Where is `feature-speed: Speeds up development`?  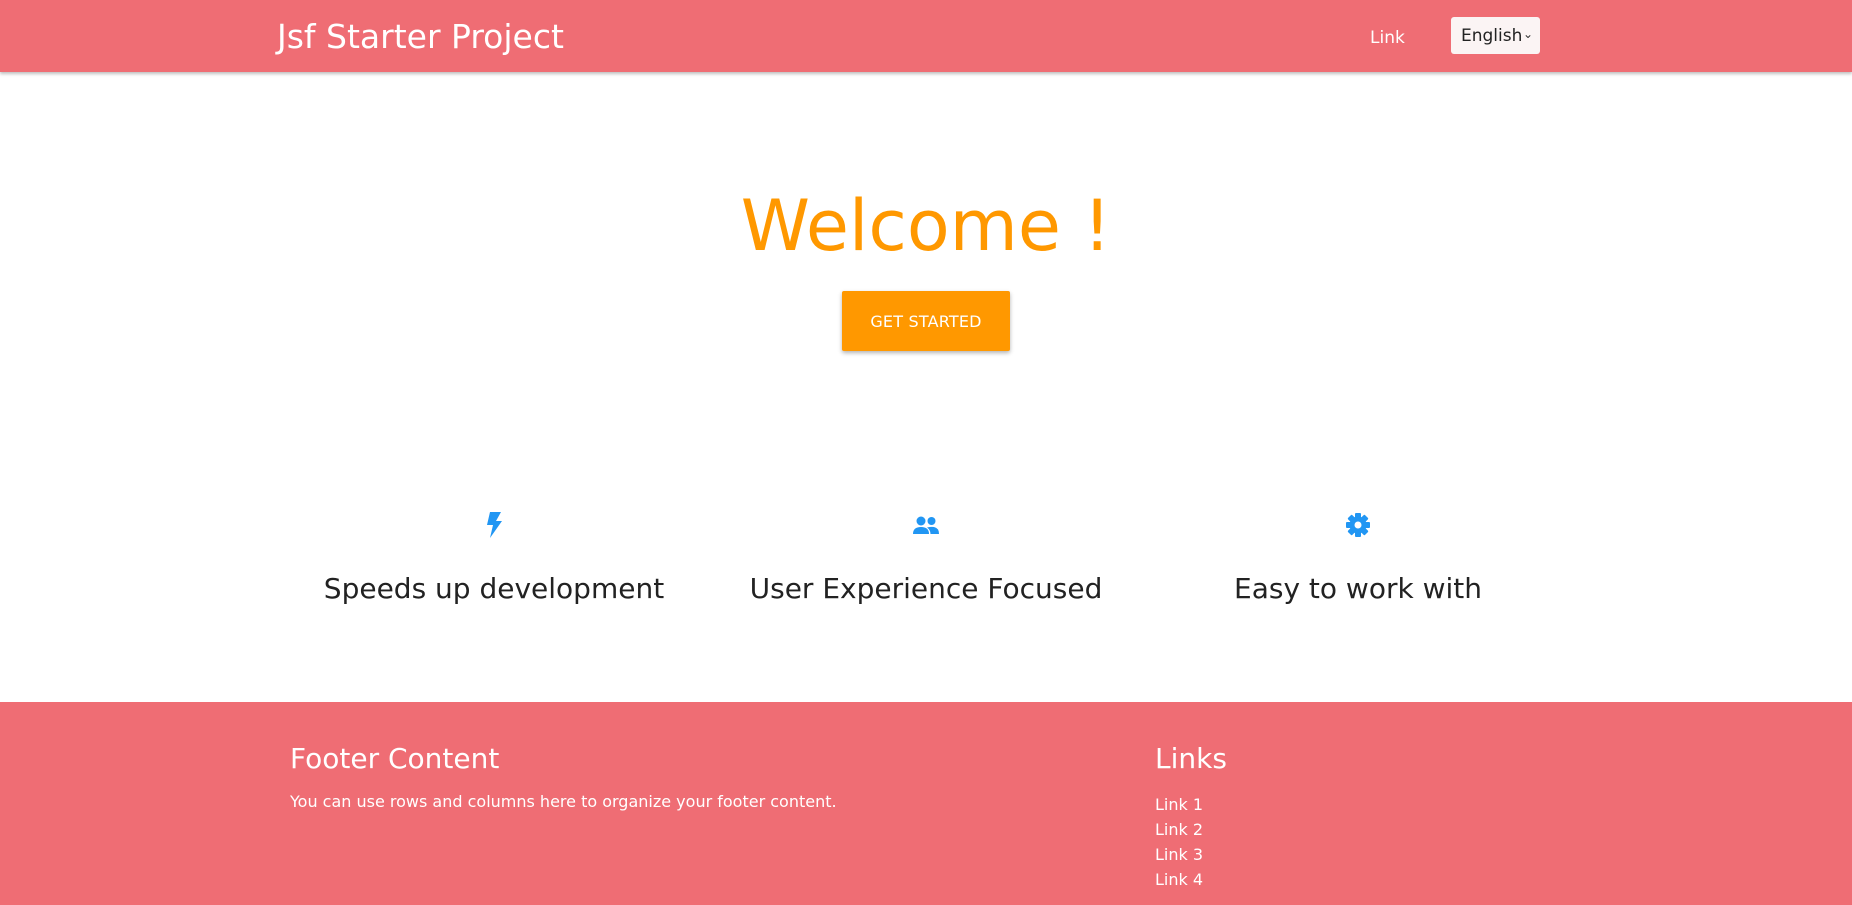
feature-speed: Speeds up development is located at coordinates (494, 558).